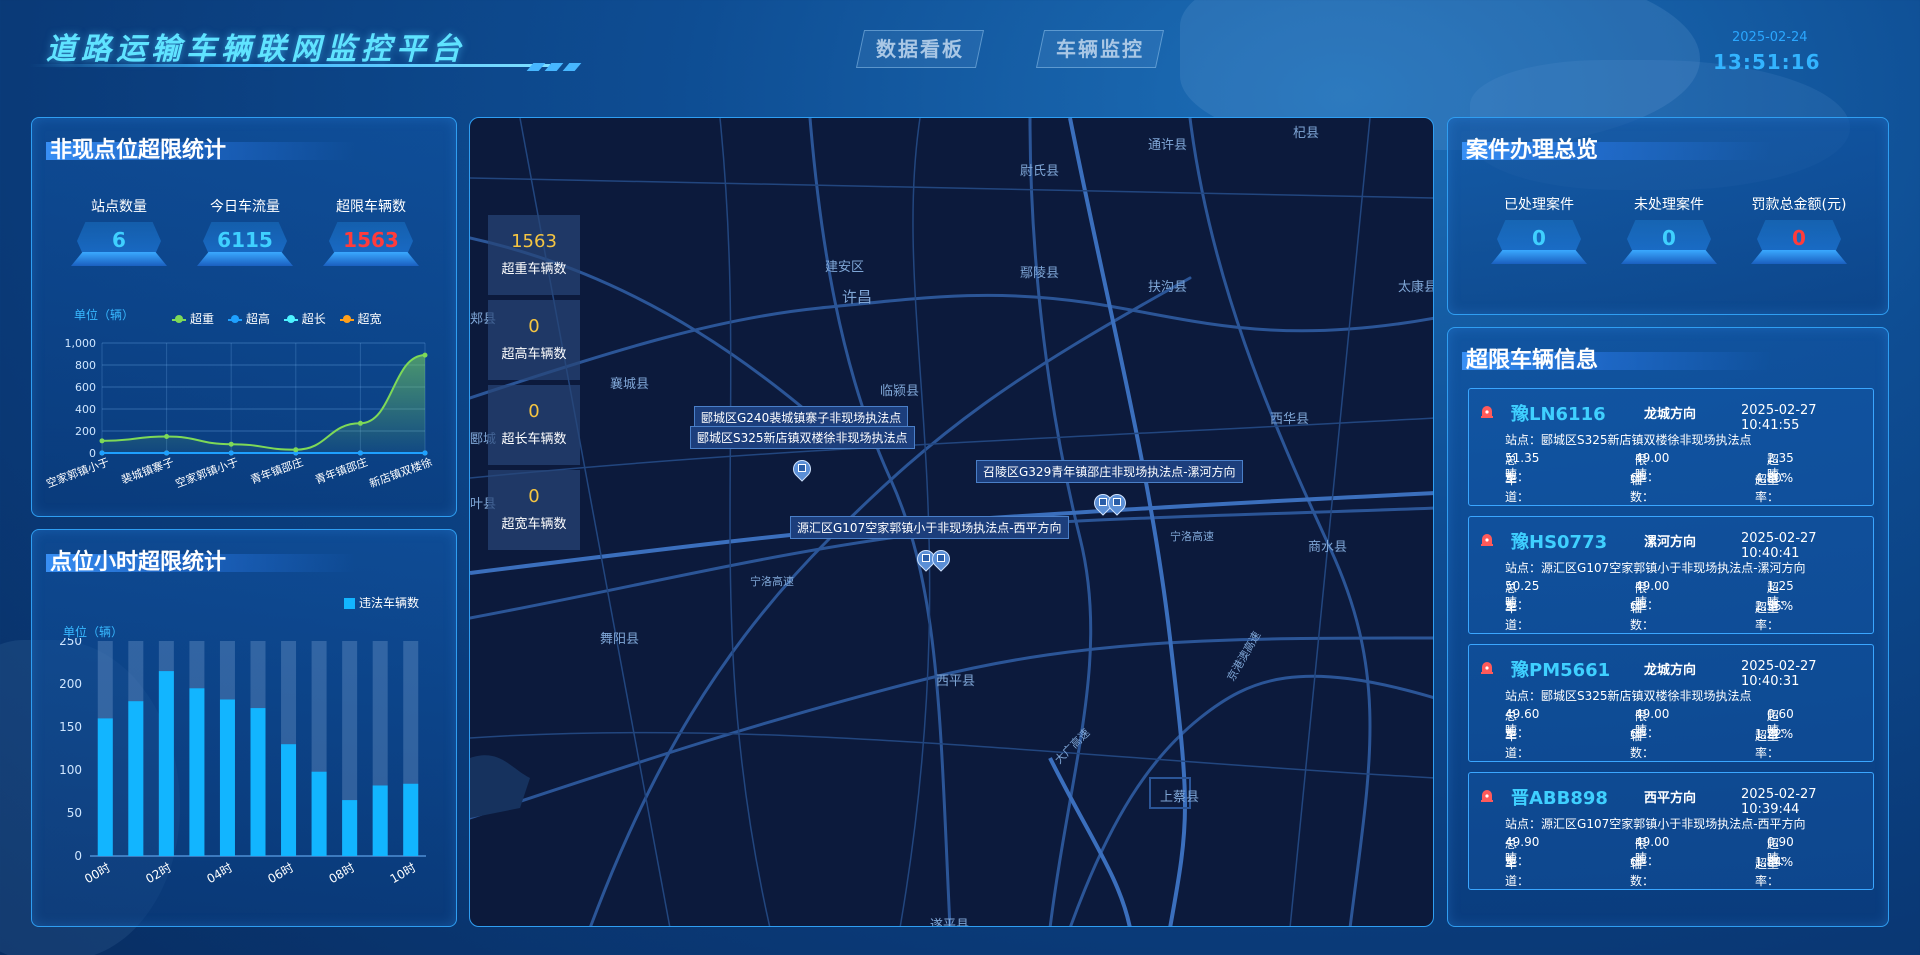 This screenshot has width=1920, height=955. What do you see at coordinates (534, 354) in the screenshot?
I see `map-stat-label: 超高车辆数` at bounding box center [534, 354].